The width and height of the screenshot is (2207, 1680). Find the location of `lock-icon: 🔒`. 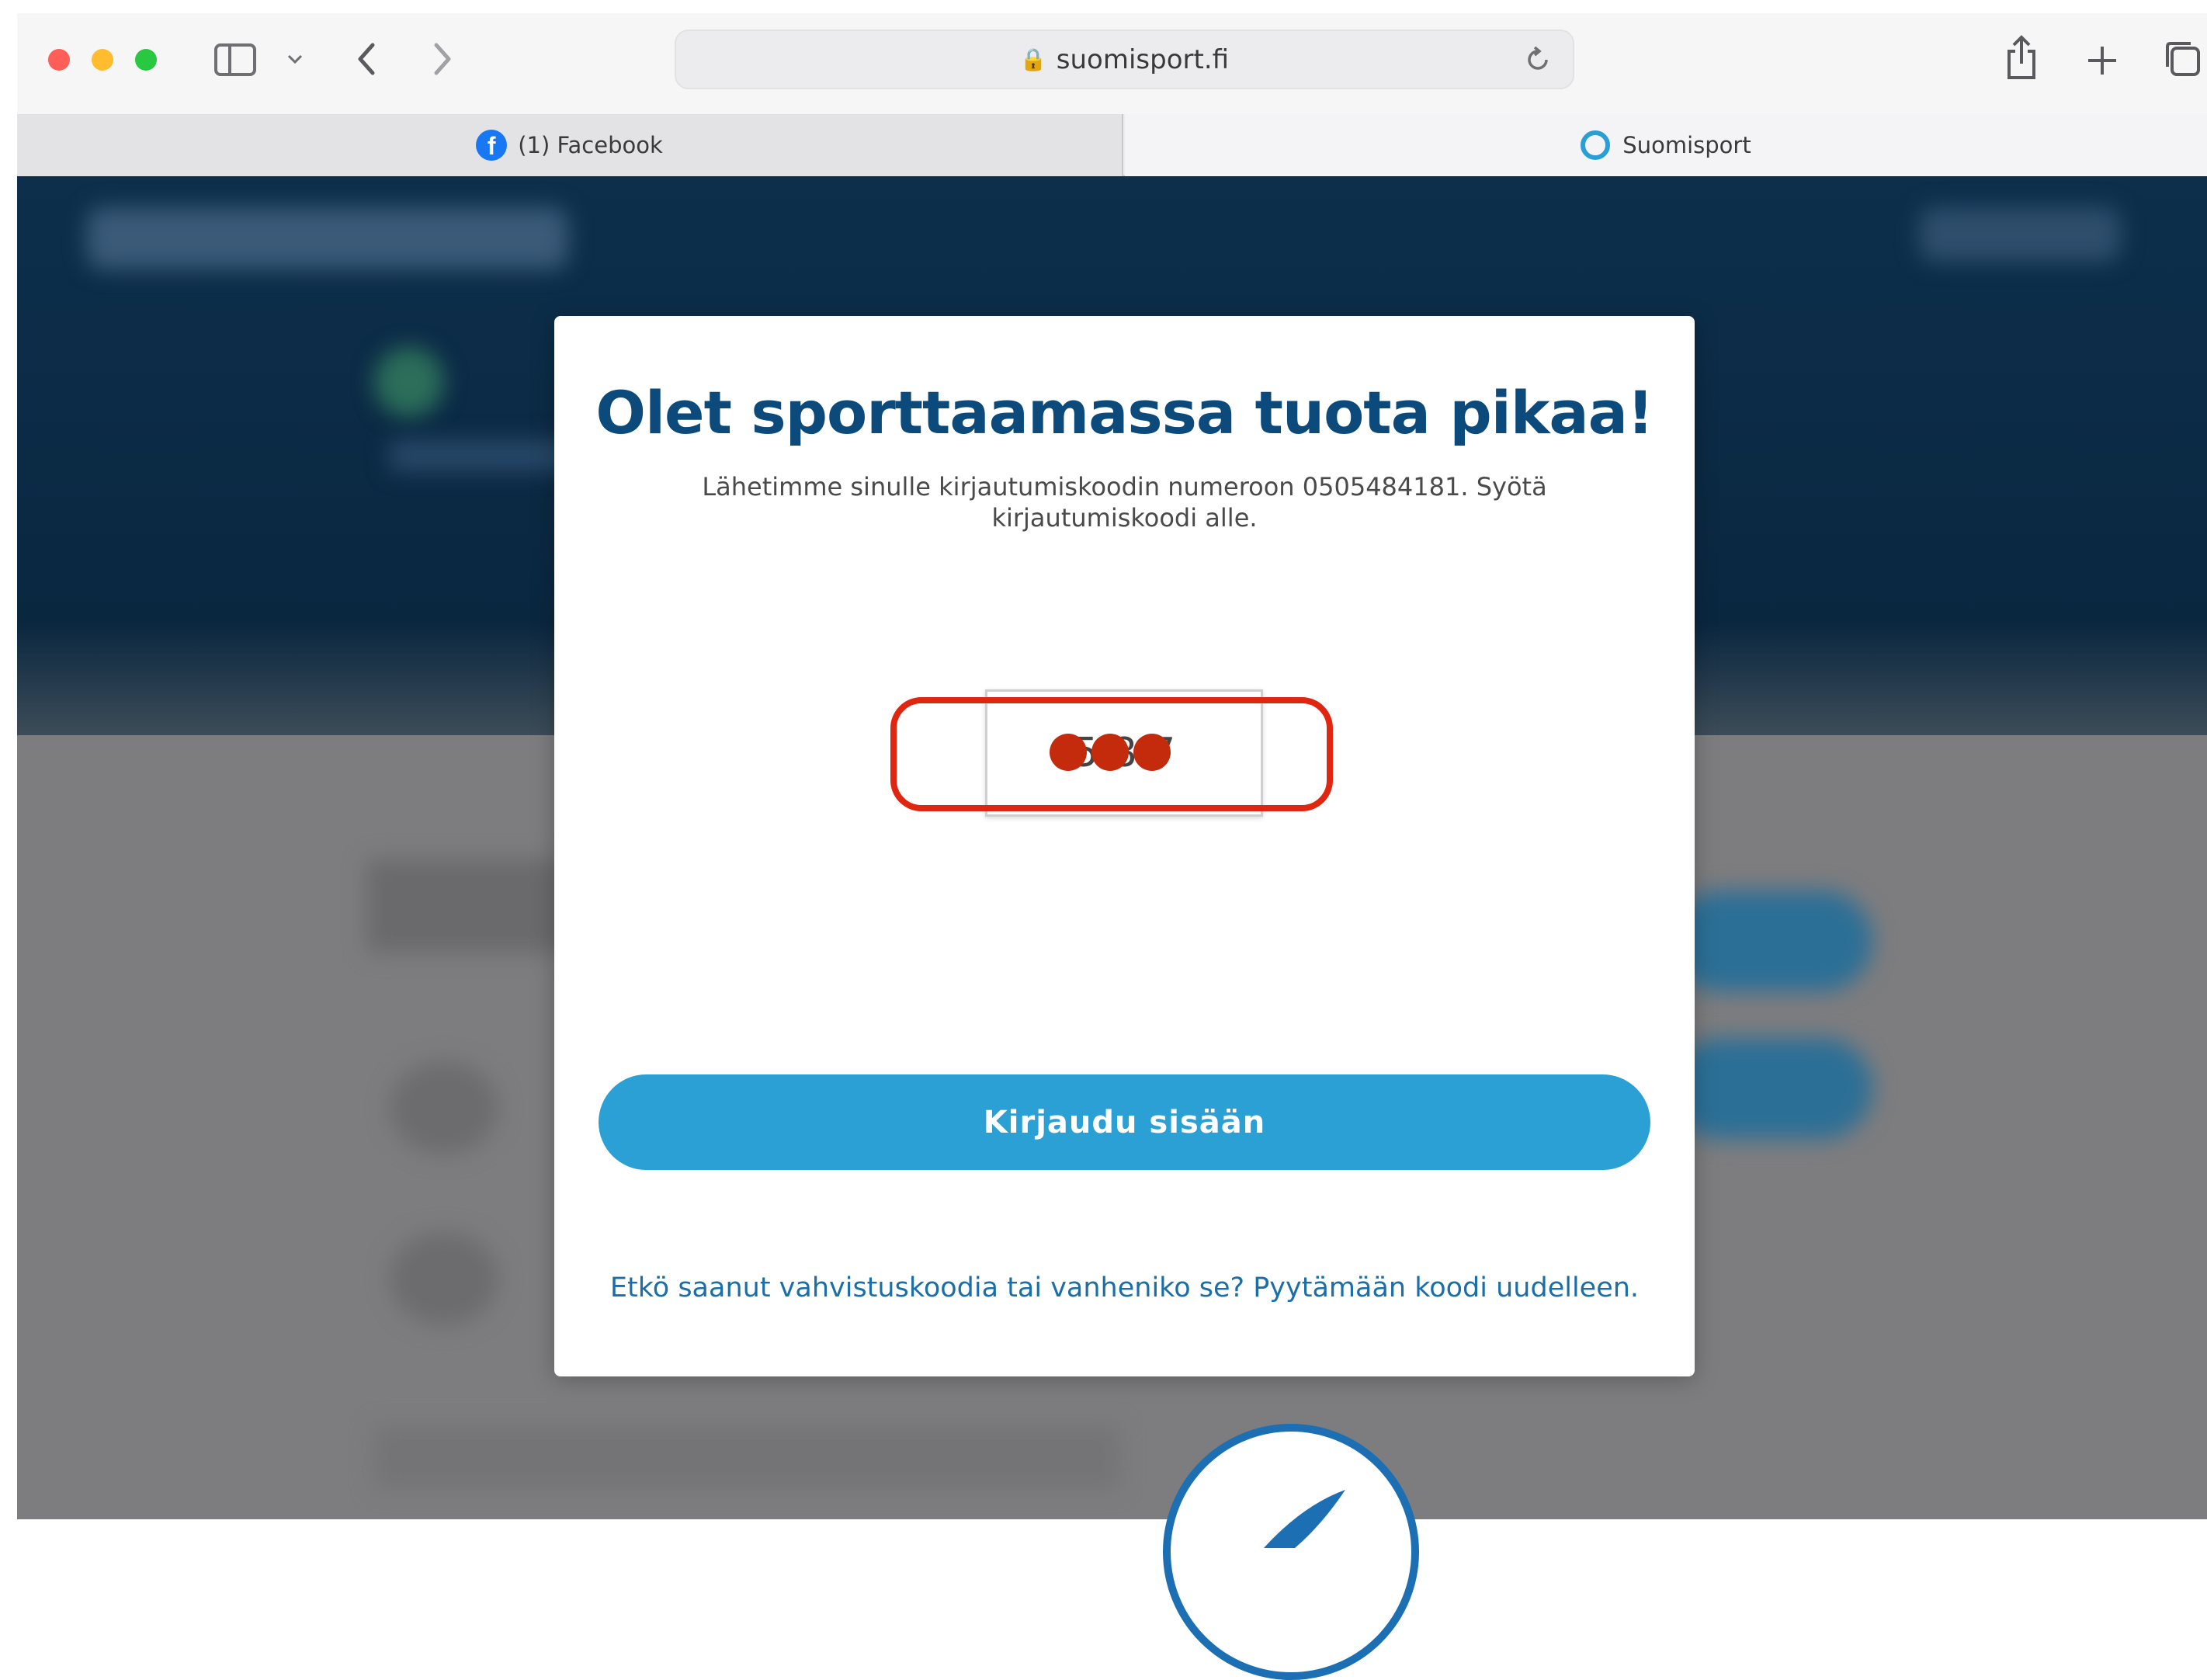

lock-icon: 🔒 is located at coordinates (1033, 59).